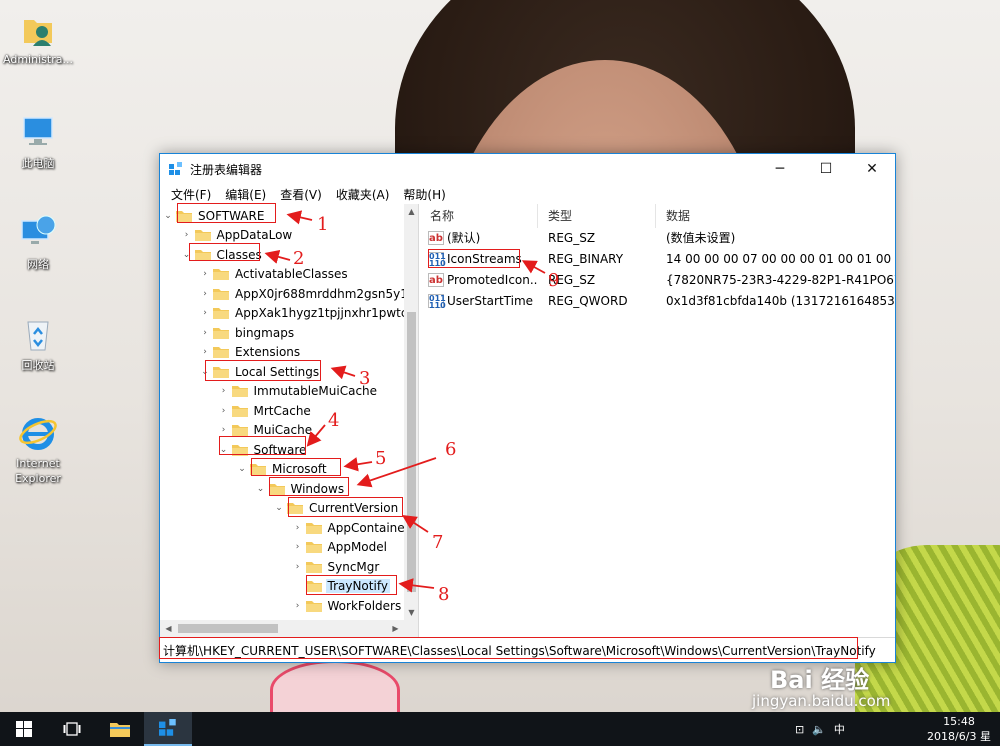  I want to click on value-data: 14 00 00 00 07 00 00 00 01 00 01 00 04, so click(780, 259).